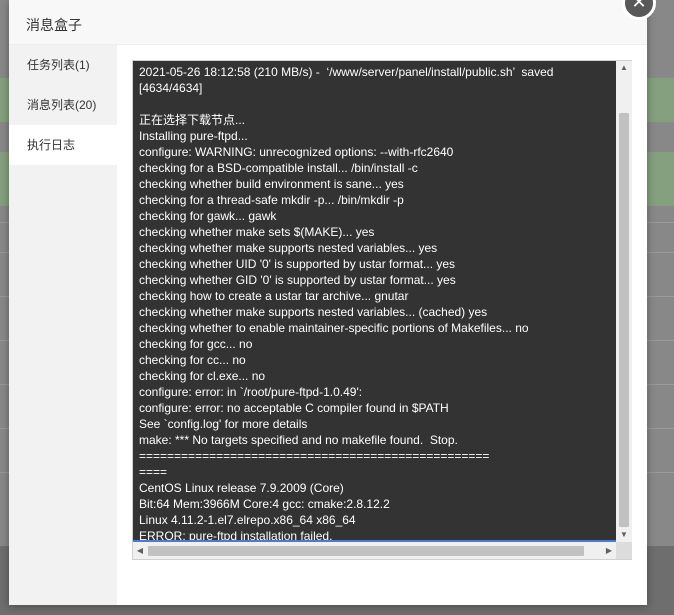 The height and width of the screenshot is (615, 674). What do you see at coordinates (153, 472) in the screenshot?
I see `log-line: ====` at bounding box center [153, 472].